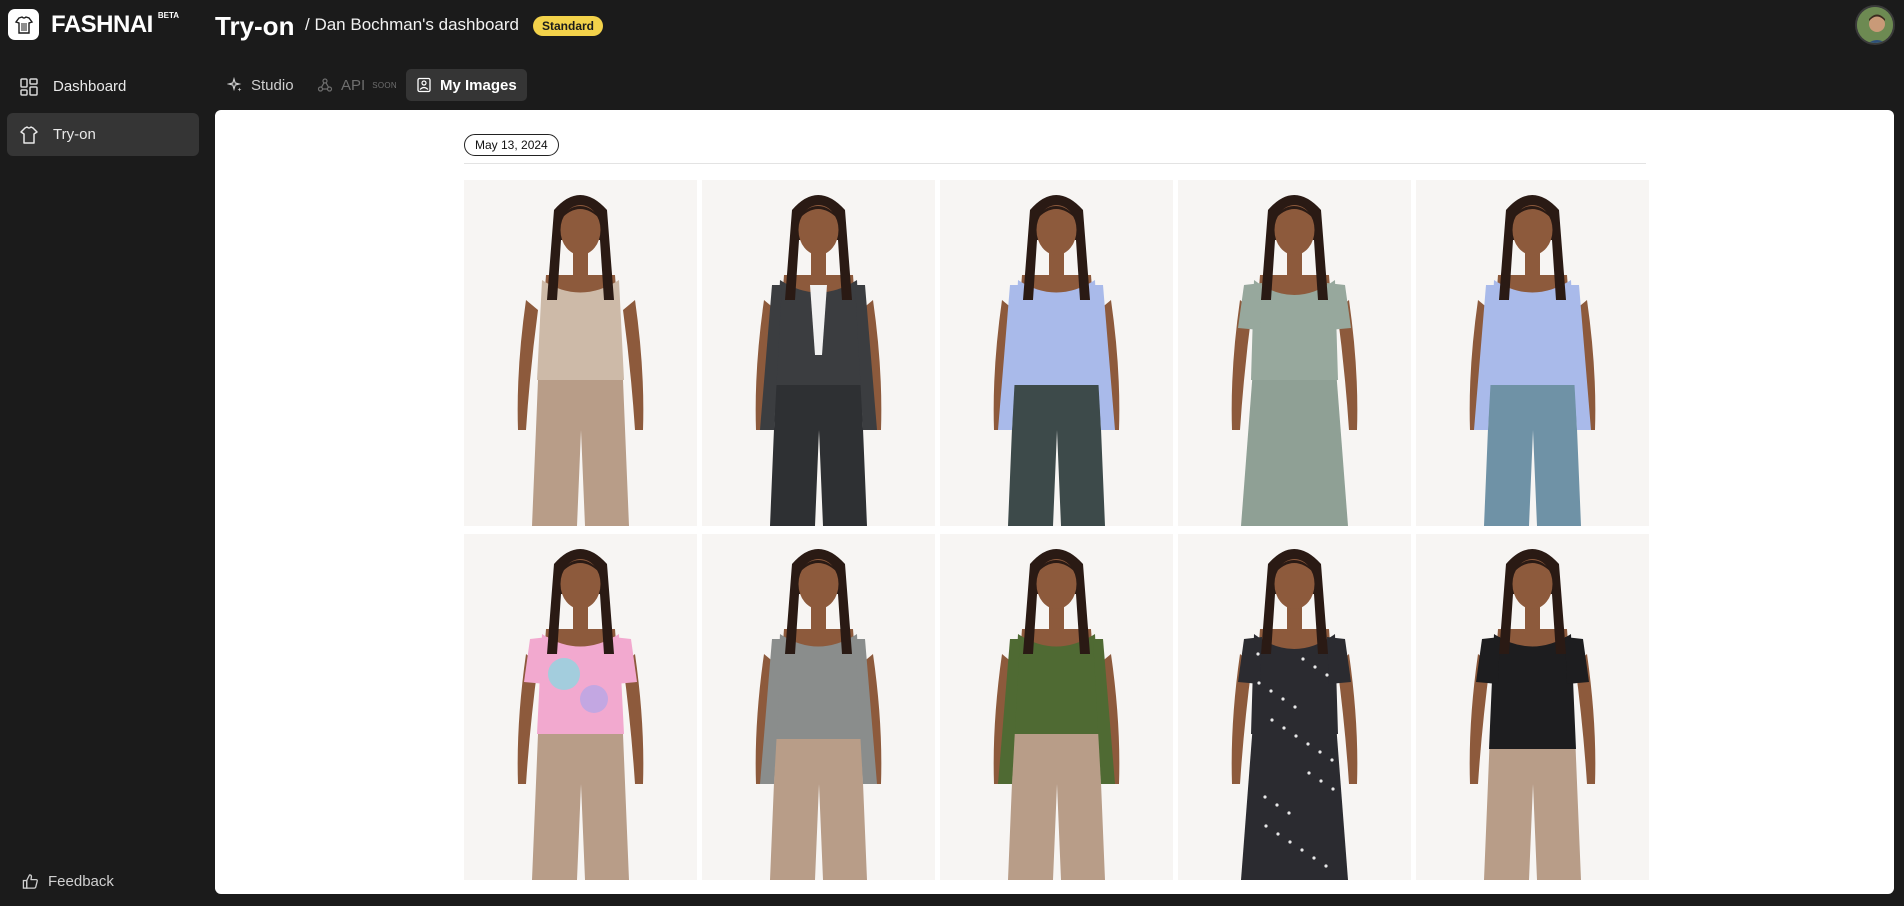 This screenshot has width=1904, height=906. I want to click on tab-label: API, so click(353, 85).